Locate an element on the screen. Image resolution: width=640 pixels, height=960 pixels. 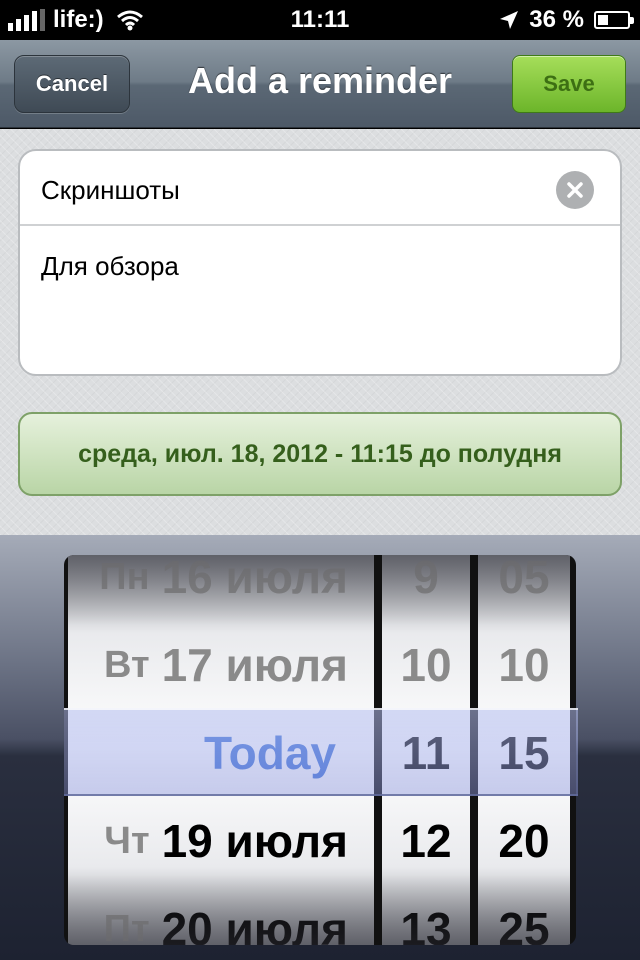
picker-minute-row: 25 is located at coordinates (524, 915).